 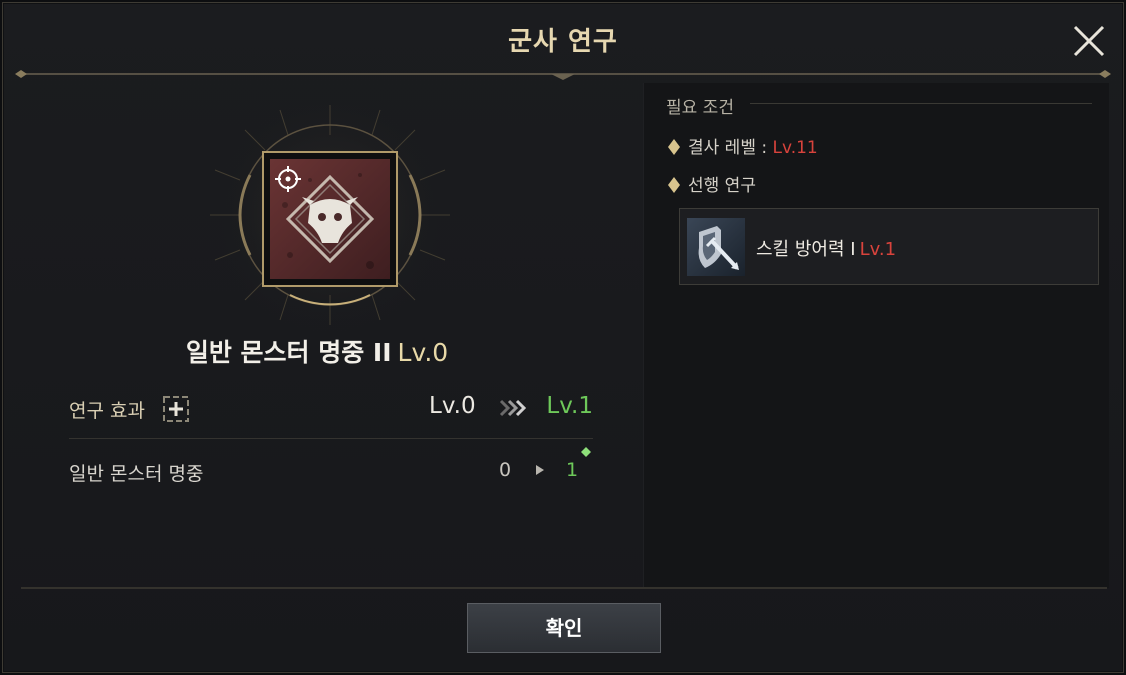 What do you see at coordinates (878, 249) in the screenshot?
I see `prereq-skill-level: Lv.1` at bounding box center [878, 249].